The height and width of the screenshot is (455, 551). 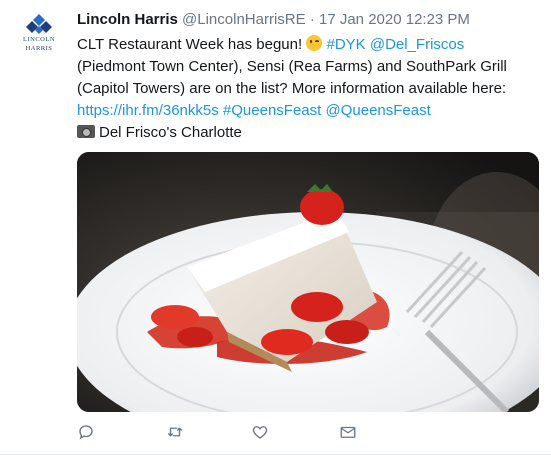 I want to click on envelope-icon, so click(x=348, y=432).